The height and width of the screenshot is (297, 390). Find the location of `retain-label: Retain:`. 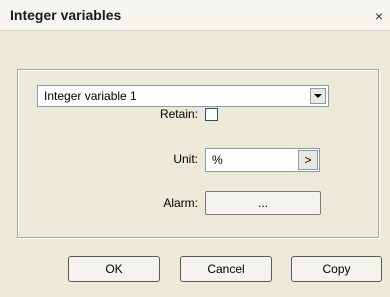

retain-label: Retain: is located at coordinates (178, 114).